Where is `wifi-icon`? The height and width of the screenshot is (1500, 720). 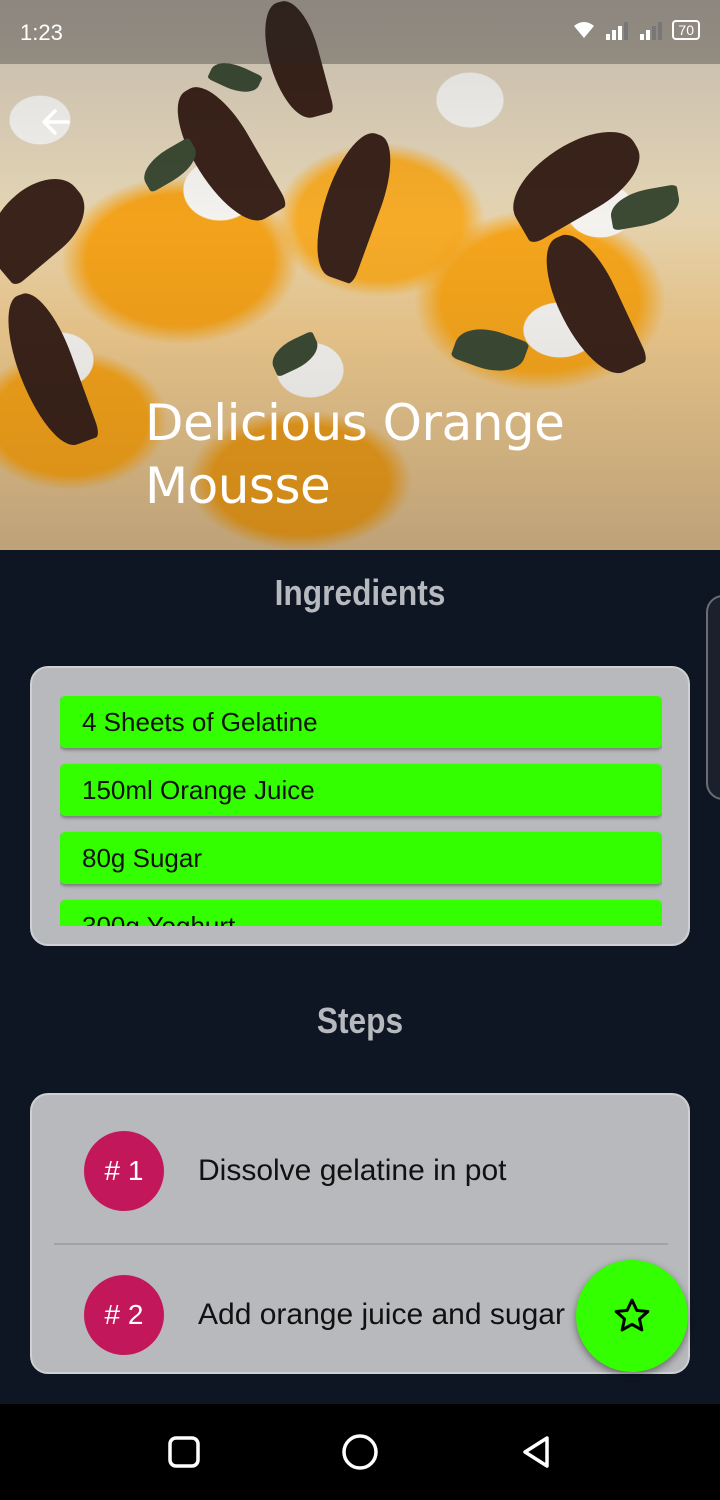 wifi-icon is located at coordinates (584, 30).